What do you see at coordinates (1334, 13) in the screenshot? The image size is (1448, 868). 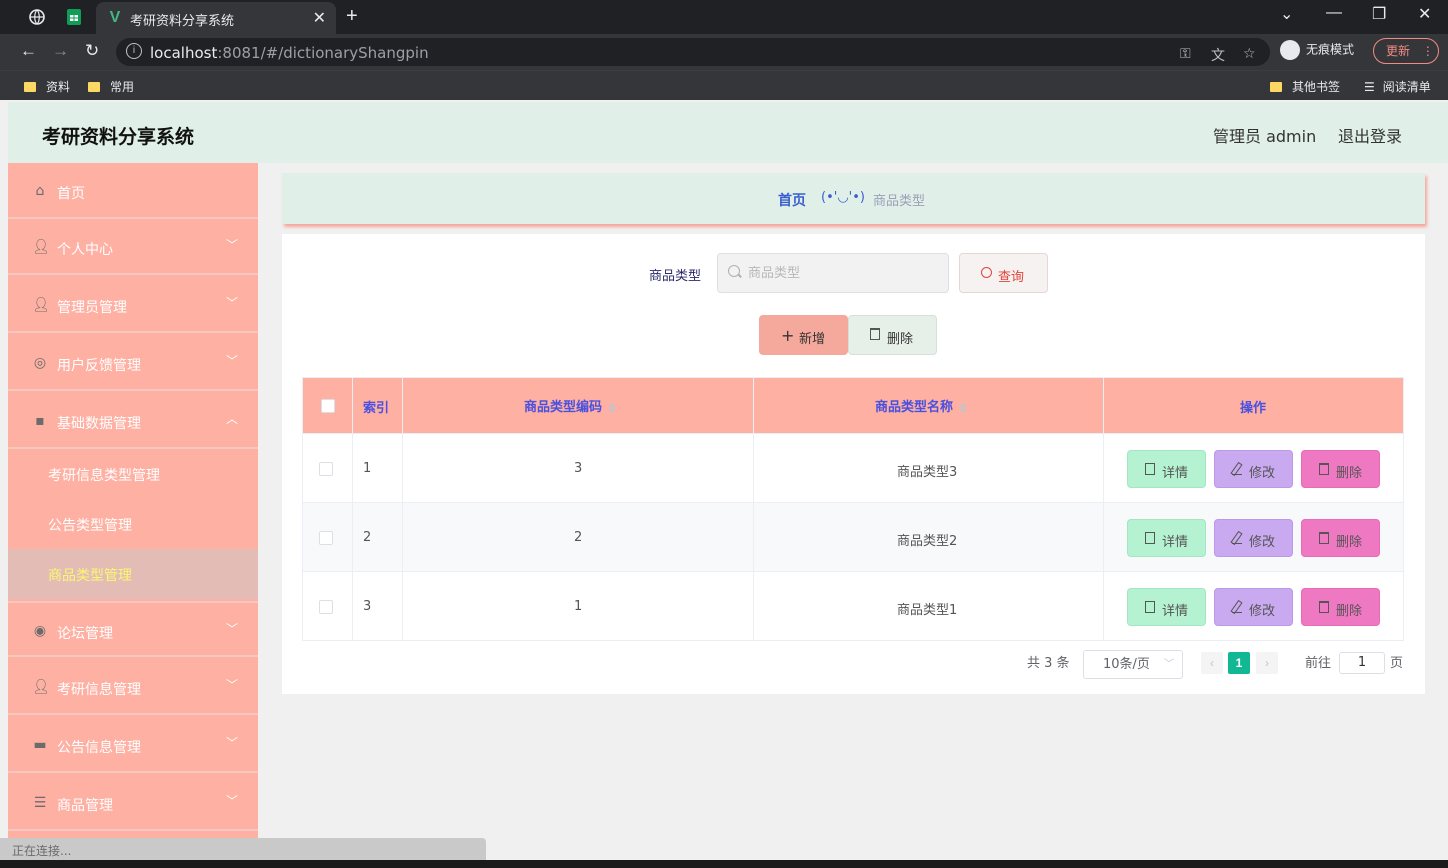 I see `minimize-icon: —` at bounding box center [1334, 13].